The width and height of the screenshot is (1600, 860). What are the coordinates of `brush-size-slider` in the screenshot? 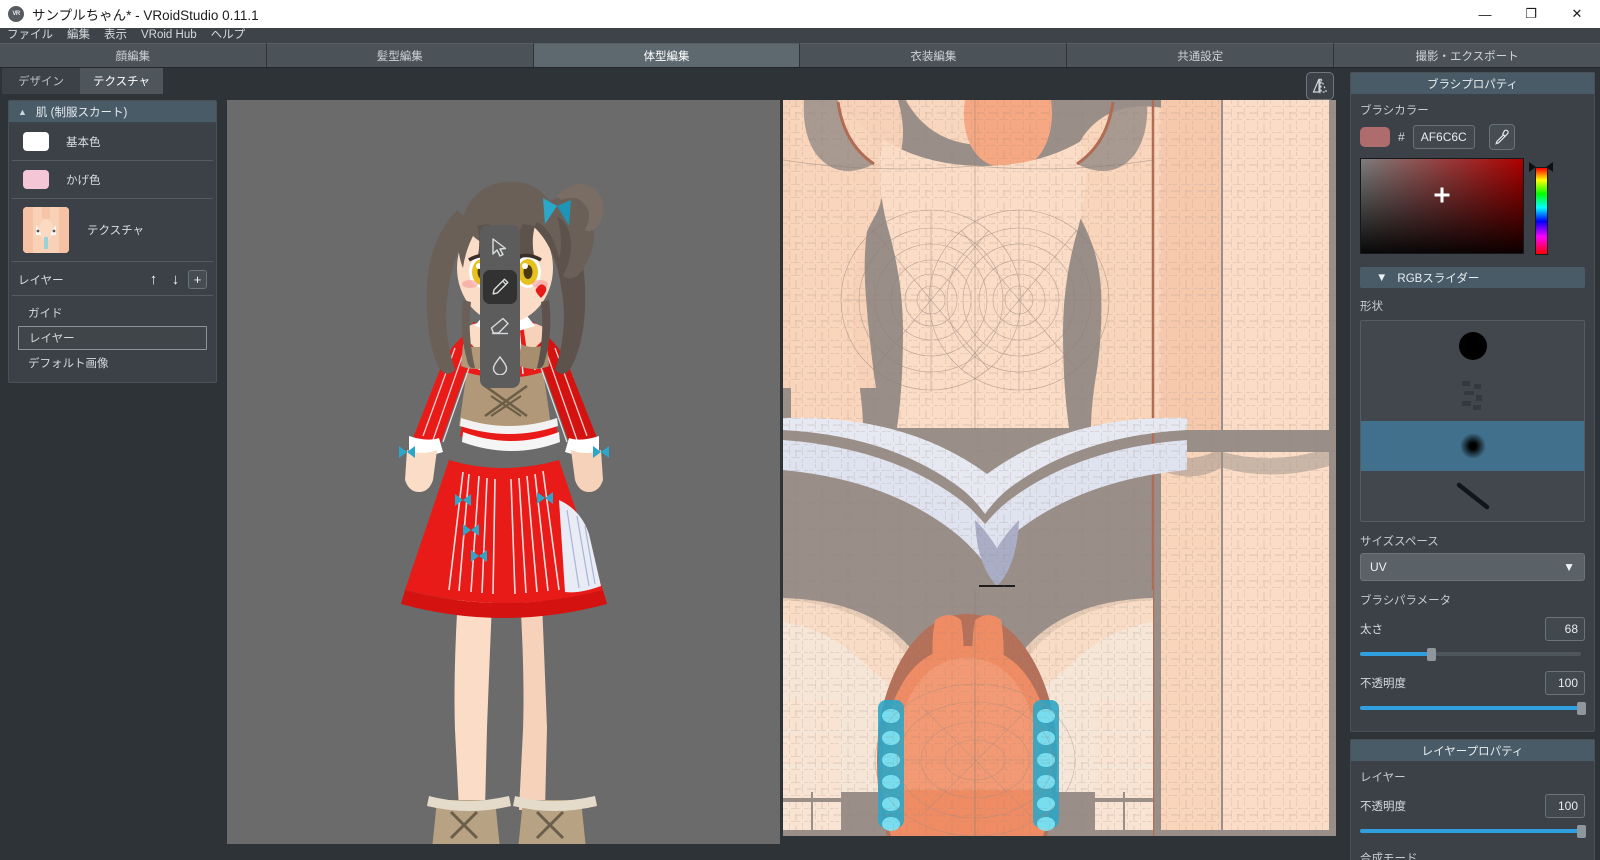 It's located at (1472, 654).